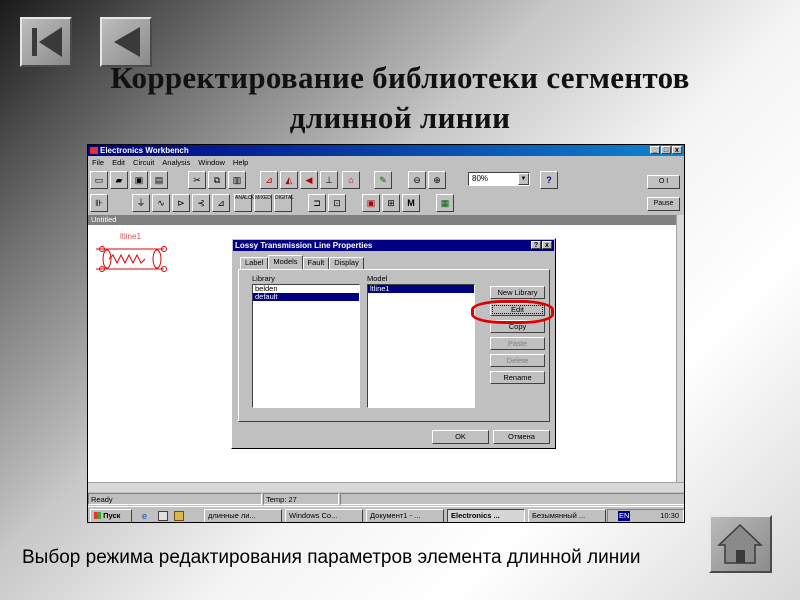  Describe the element at coordinates (127, 42) in the screenshot. I see `play-back-icon` at that location.